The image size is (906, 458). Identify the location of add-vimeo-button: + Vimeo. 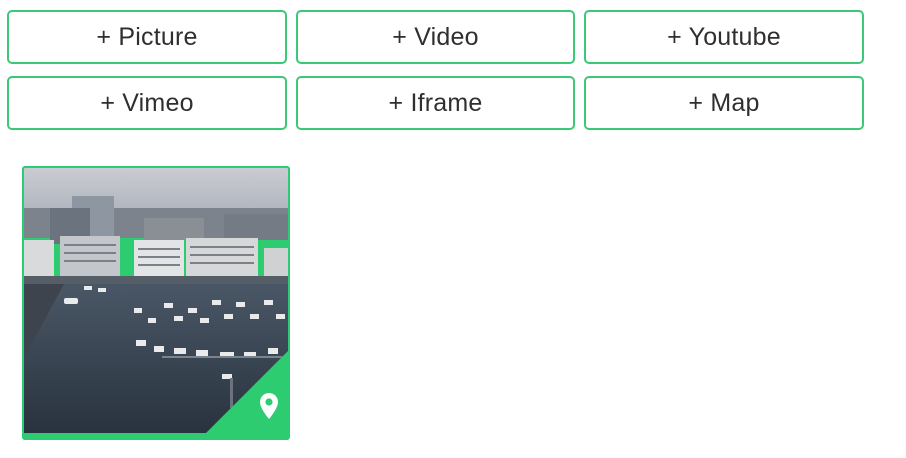
(147, 103).